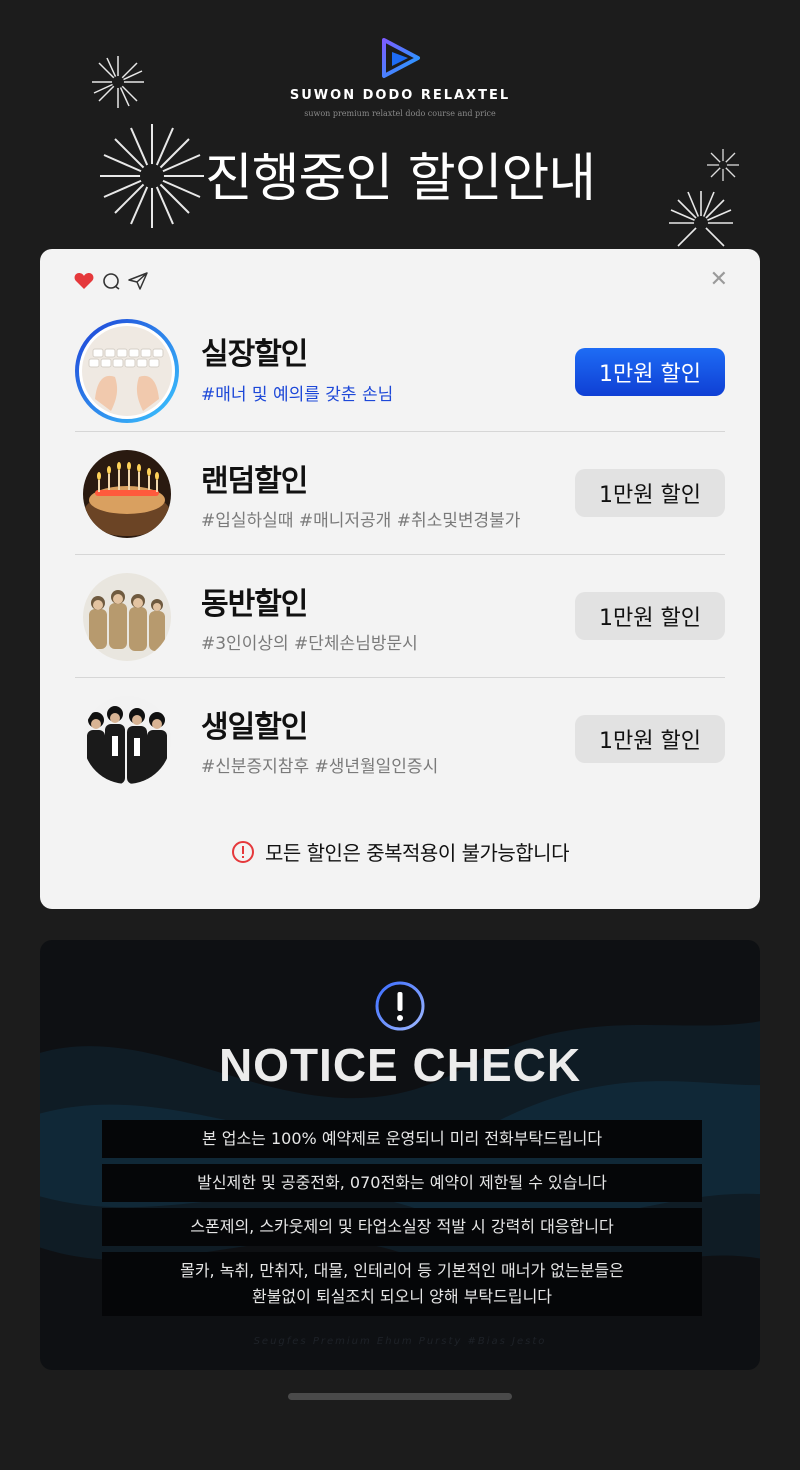 This screenshot has height=1470, width=800. Describe the element at coordinates (400, 616) in the screenshot. I see `discount-item: 동반할인 #3인이상의 #단체손님방문시 1만원 할인` at that location.